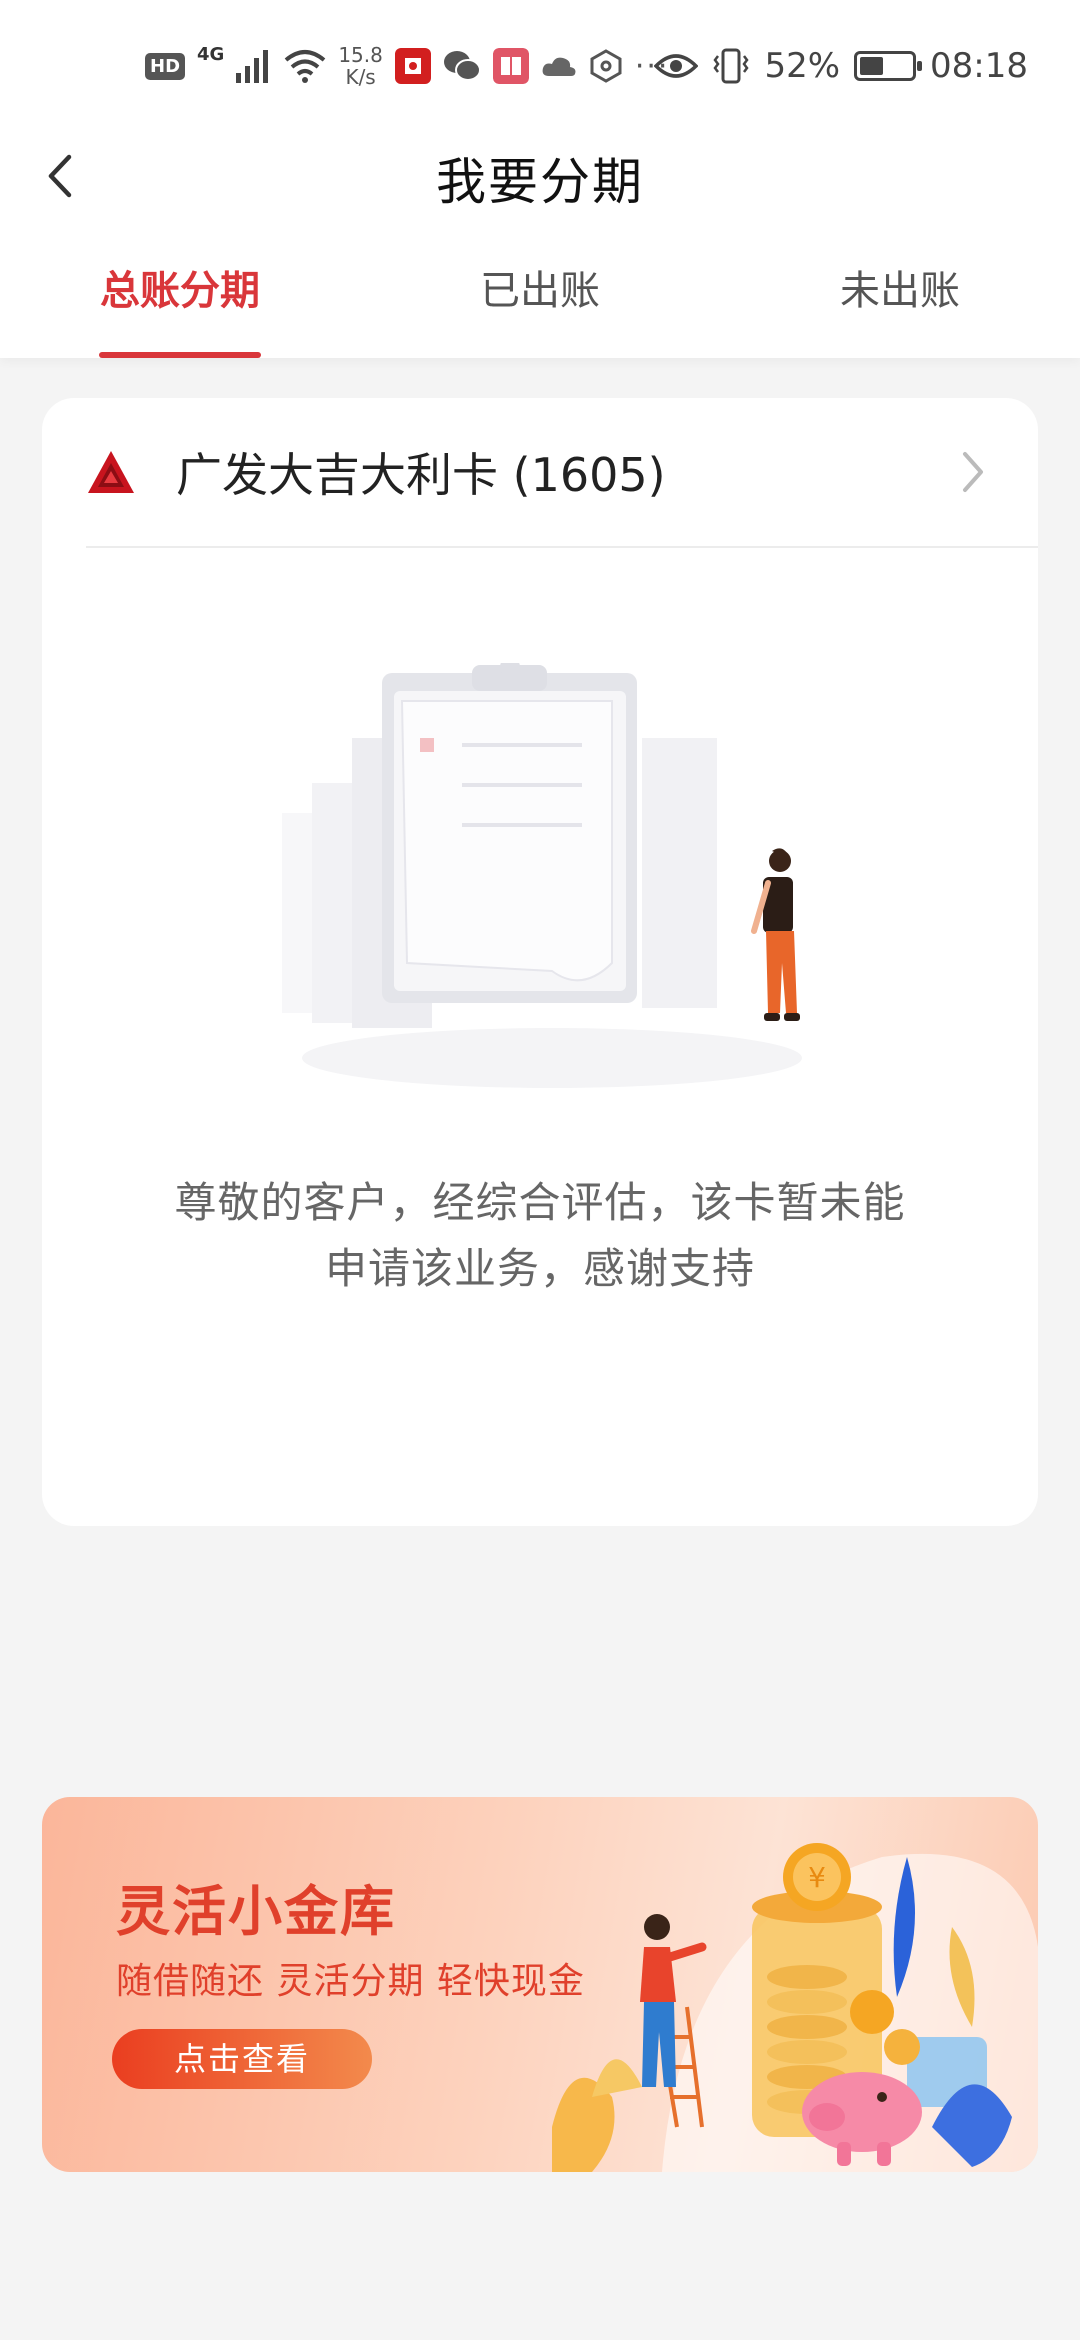 The width and height of the screenshot is (1080, 2340). Describe the element at coordinates (180, 355) in the screenshot. I see `active-tab-indicator` at that location.